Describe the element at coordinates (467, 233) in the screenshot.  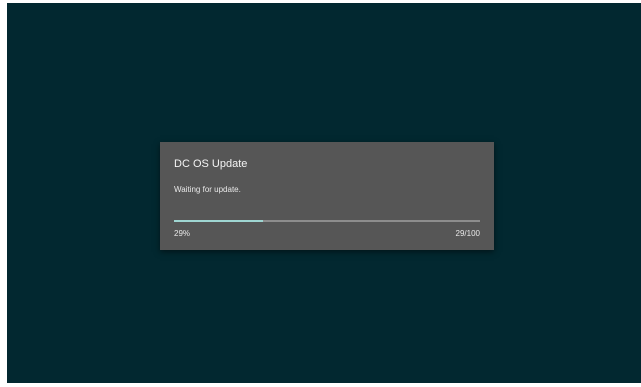
I see `progress-count: 29/100` at that location.